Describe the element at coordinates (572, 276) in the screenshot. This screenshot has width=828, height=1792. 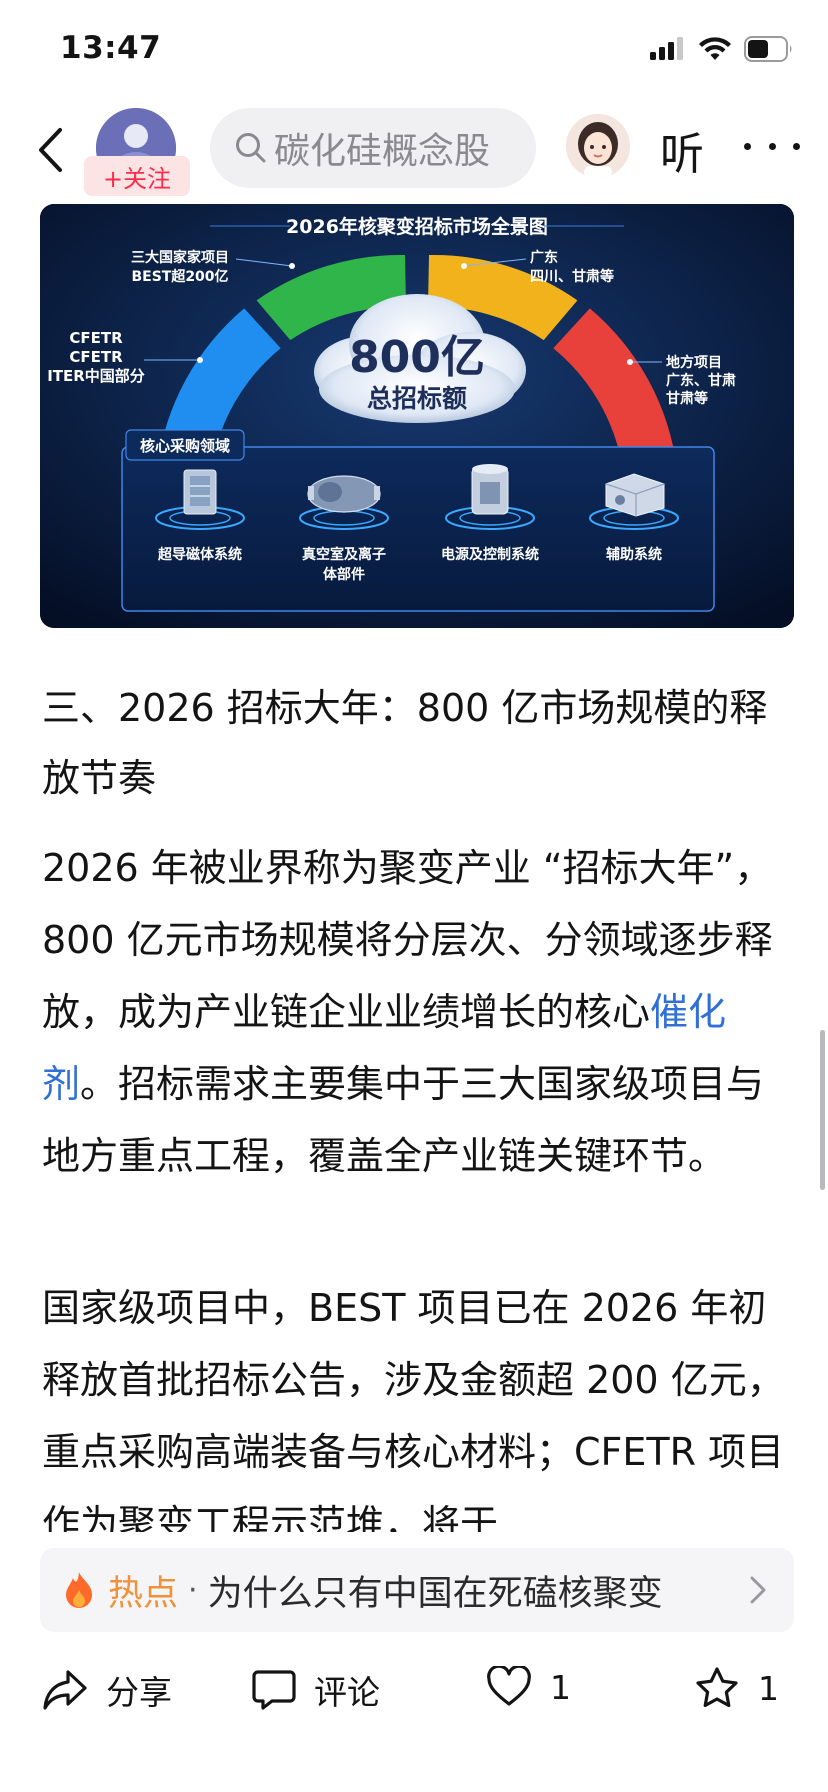
I see `top-right-label-2: 四川、甘肃等` at that location.